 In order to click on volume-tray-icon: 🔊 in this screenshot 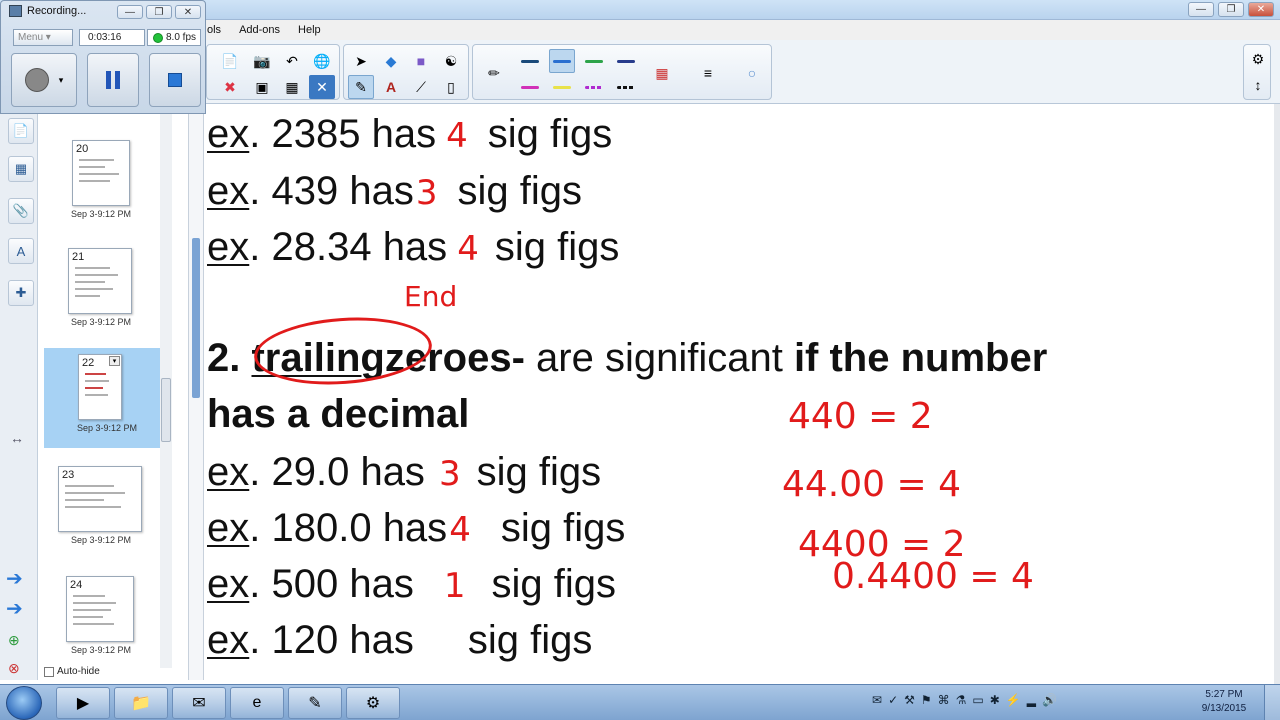, I will do `click(1049, 700)`.